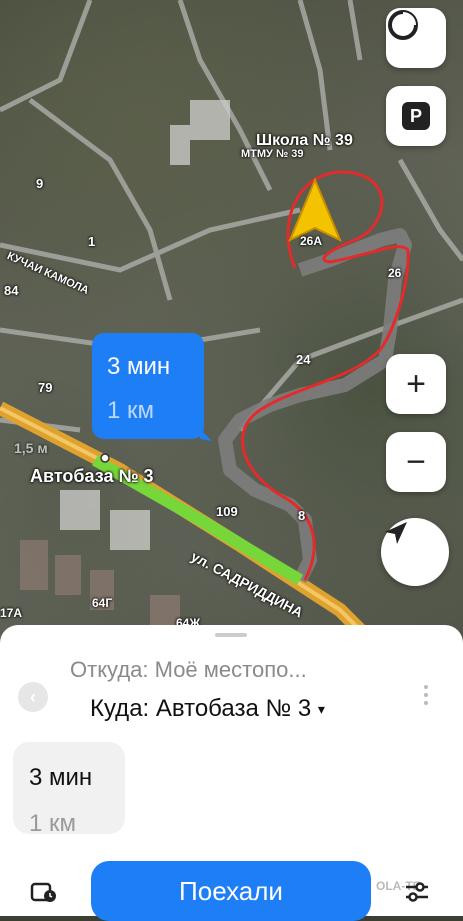  Describe the element at coordinates (272, 154) in the screenshot. I see `map-label-school-sub: МТМУ № 39` at that location.